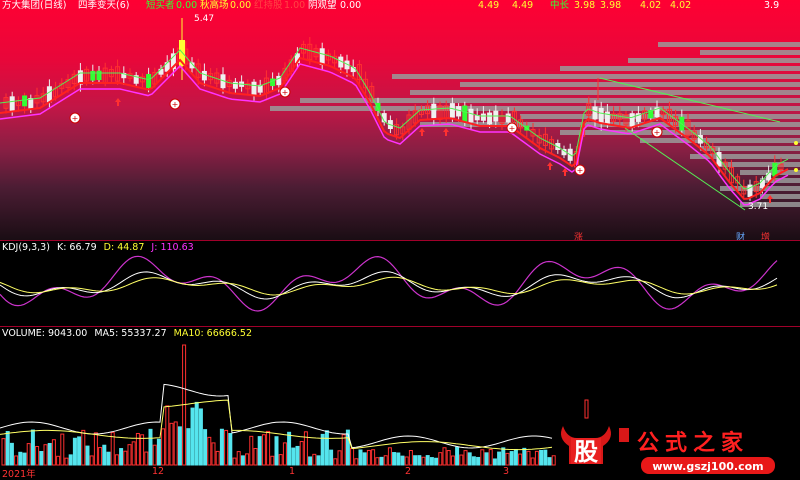 The height and width of the screenshot is (480, 800). What do you see at coordinates (408, 471) in the screenshot?
I see `date-label-3: 2` at bounding box center [408, 471].